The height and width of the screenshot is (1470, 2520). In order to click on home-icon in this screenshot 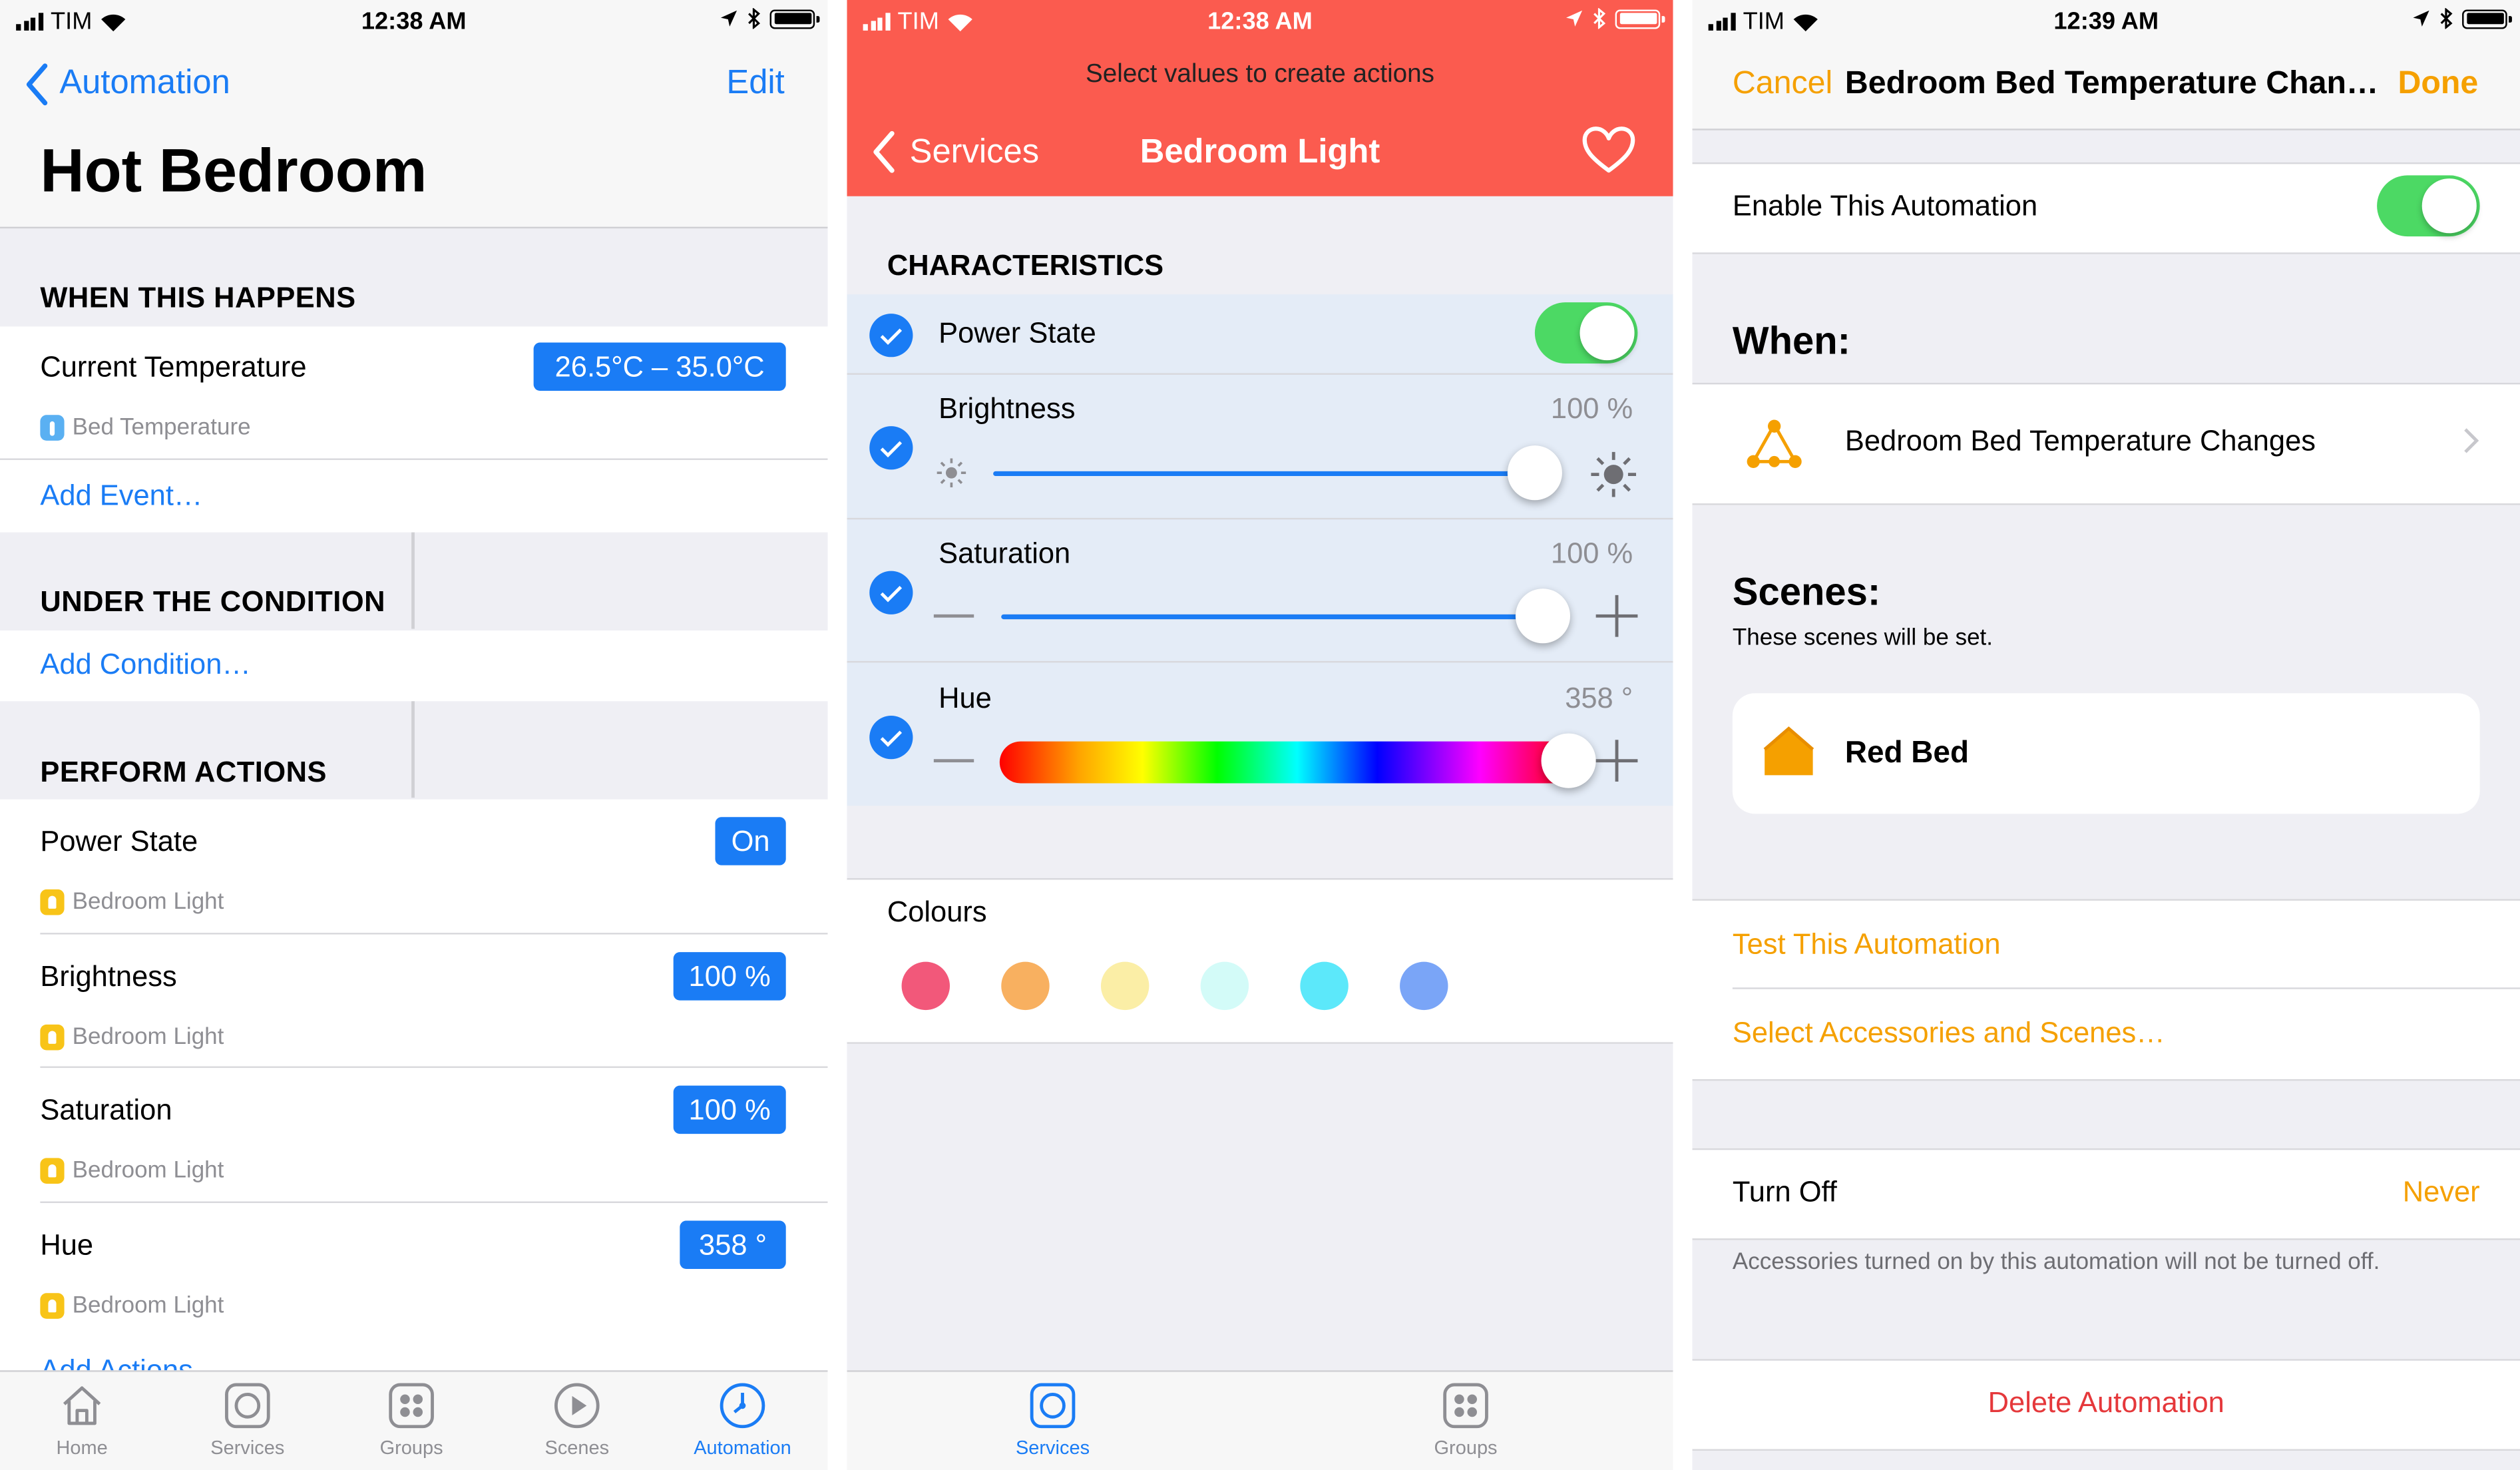, I will do `click(82, 1405)`.